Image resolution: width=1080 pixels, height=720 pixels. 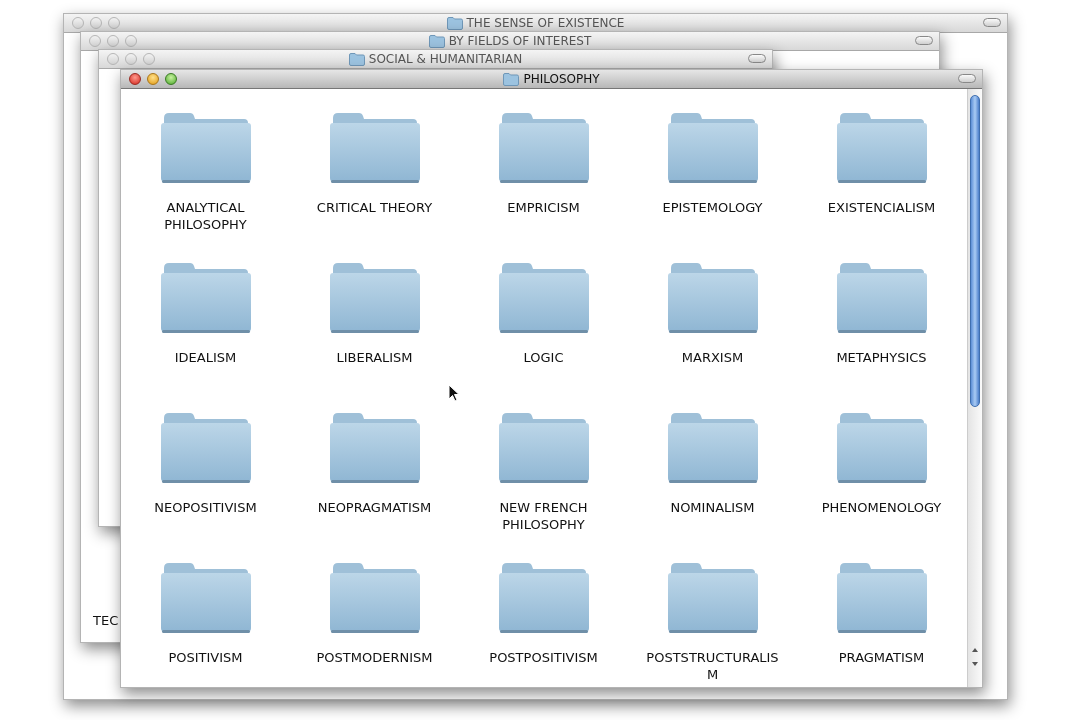 I want to click on window-title: THE SENSE OF EXISTENCE, so click(x=545, y=23).